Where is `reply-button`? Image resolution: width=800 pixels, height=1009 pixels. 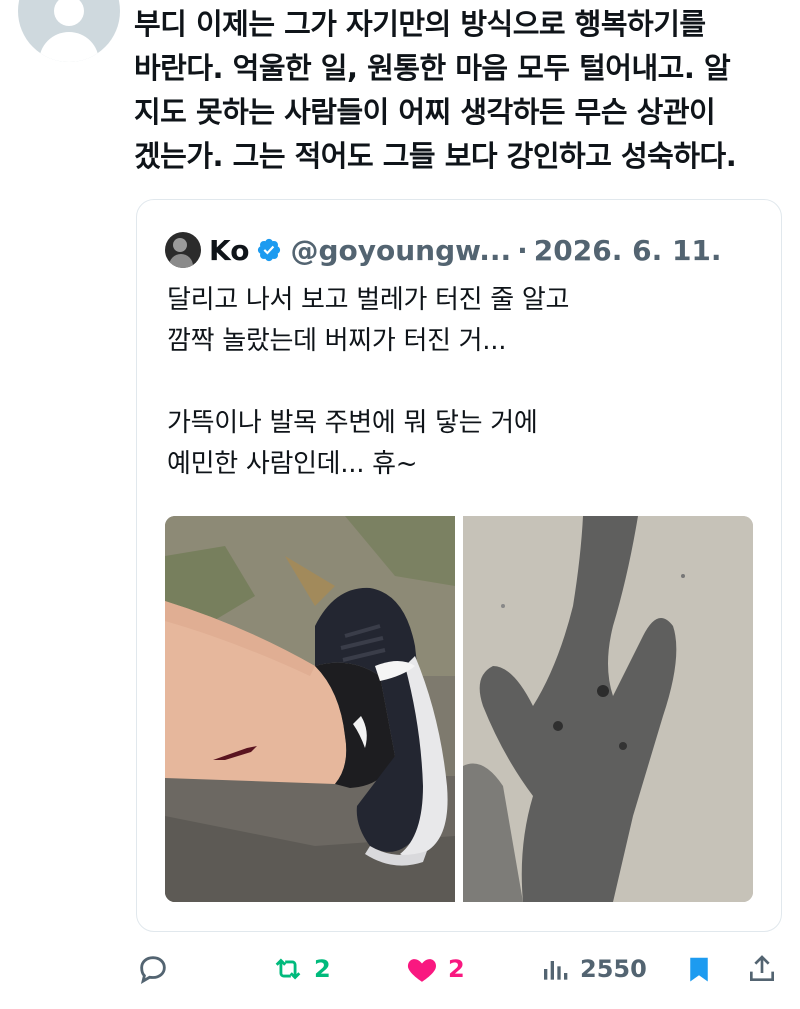 reply-button is located at coordinates (153, 969).